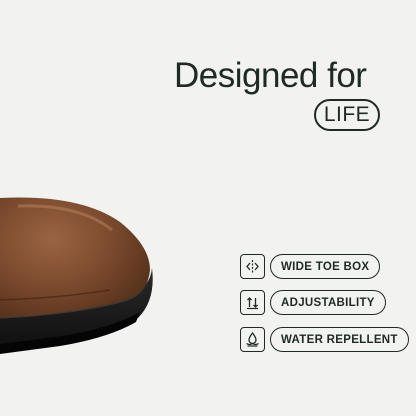  Describe the element at coordinates (252, 339) in the screenshot. I see `water-drop-icon` at that location.